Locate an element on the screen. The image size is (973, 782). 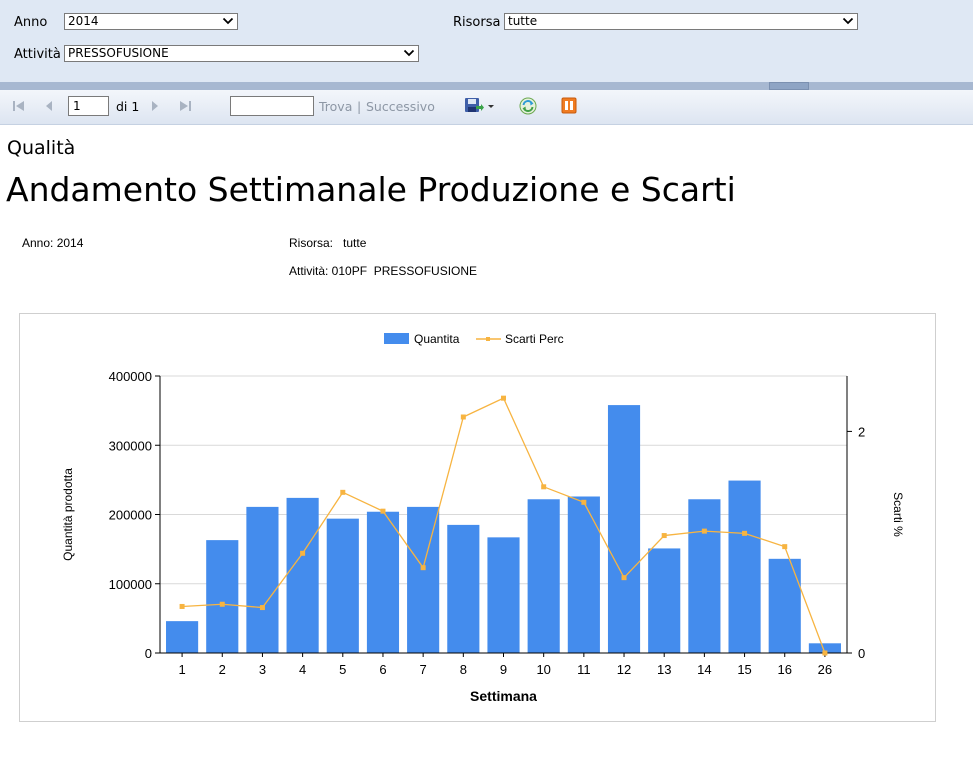
risorsa-label: Risorsa is located at coordinates (477, 22).